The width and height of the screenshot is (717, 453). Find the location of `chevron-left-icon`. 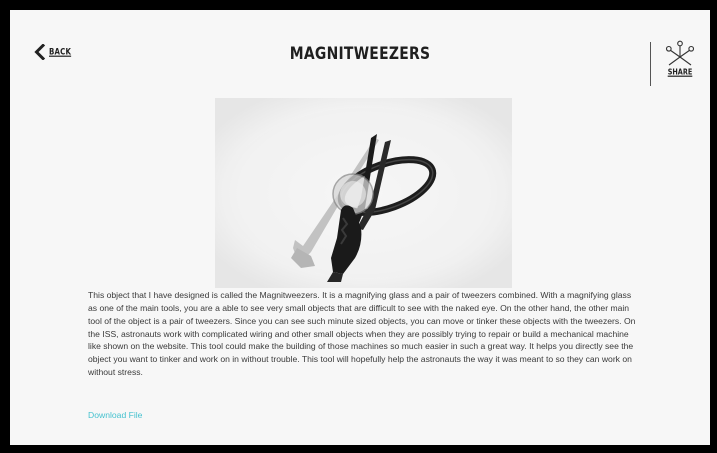

chevron-left-icon is located at coordinates (40, 52).